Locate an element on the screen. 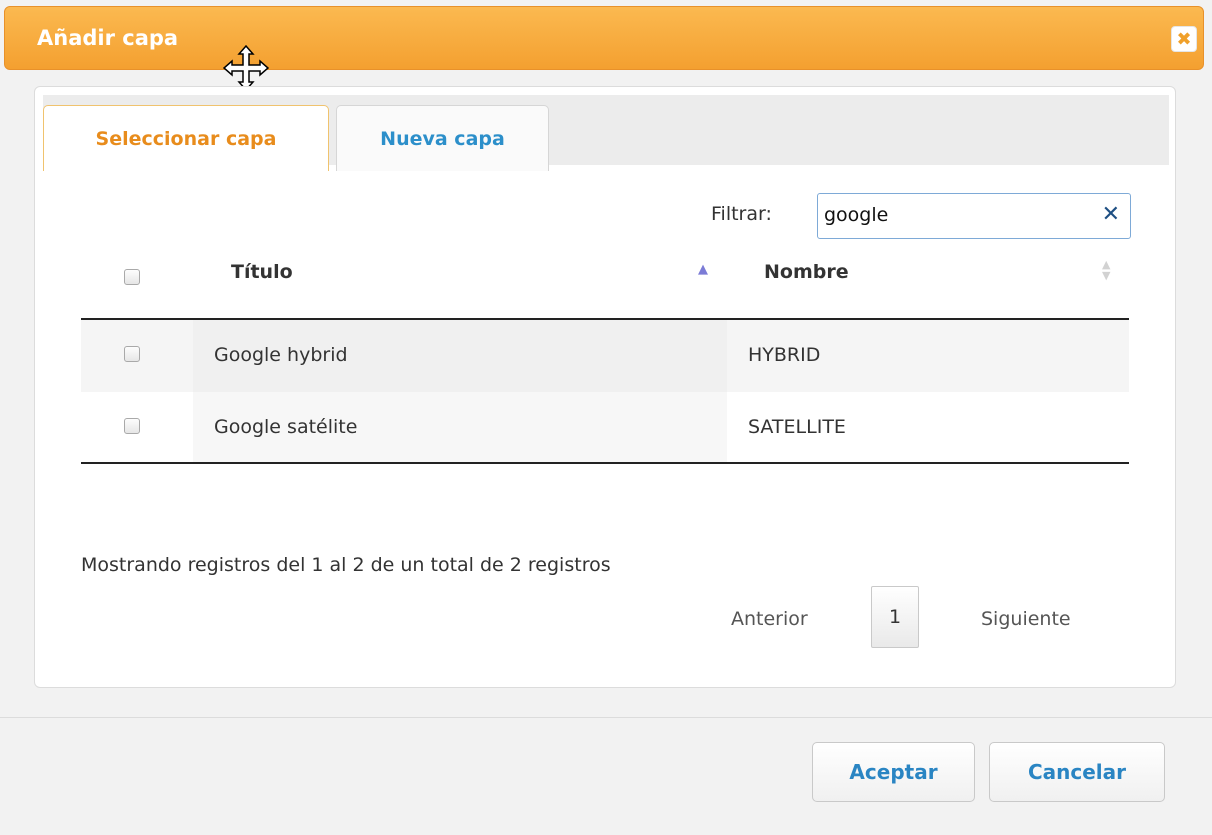 This screenshot has width=1212, height=835. table-row: Google hybrid HYBRID is located at coordinates (605, 356).